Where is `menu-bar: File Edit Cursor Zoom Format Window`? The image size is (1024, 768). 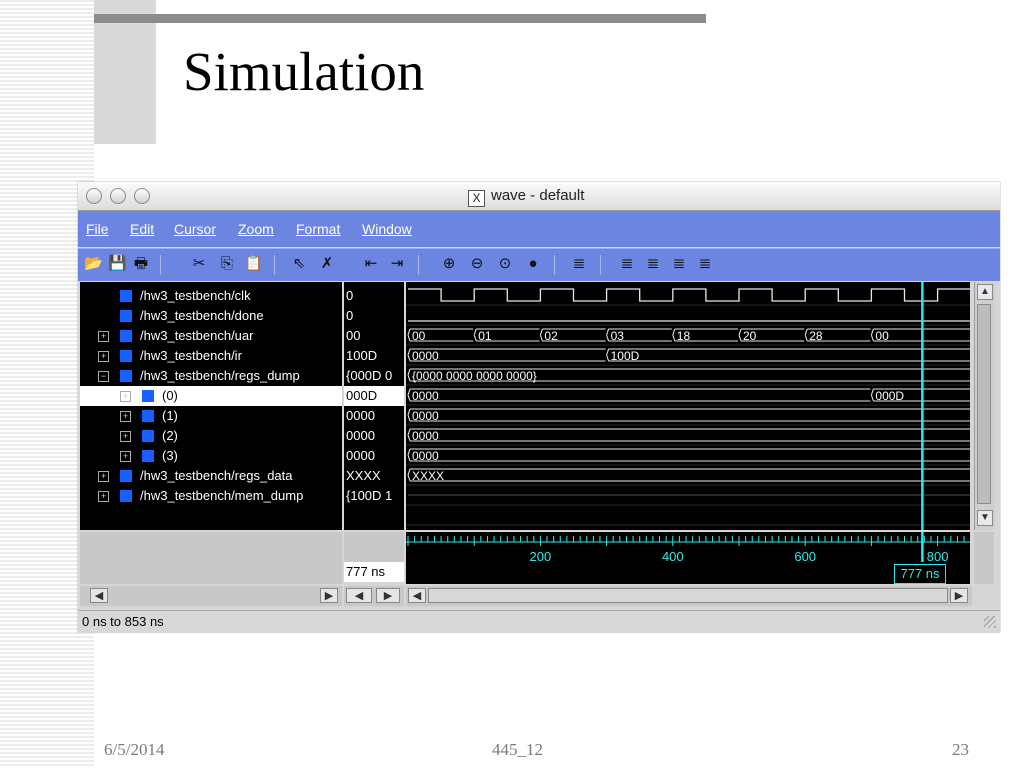 menu-bar: File Edit Cursor Zoom Format Window is located at coordinates (539, 229).